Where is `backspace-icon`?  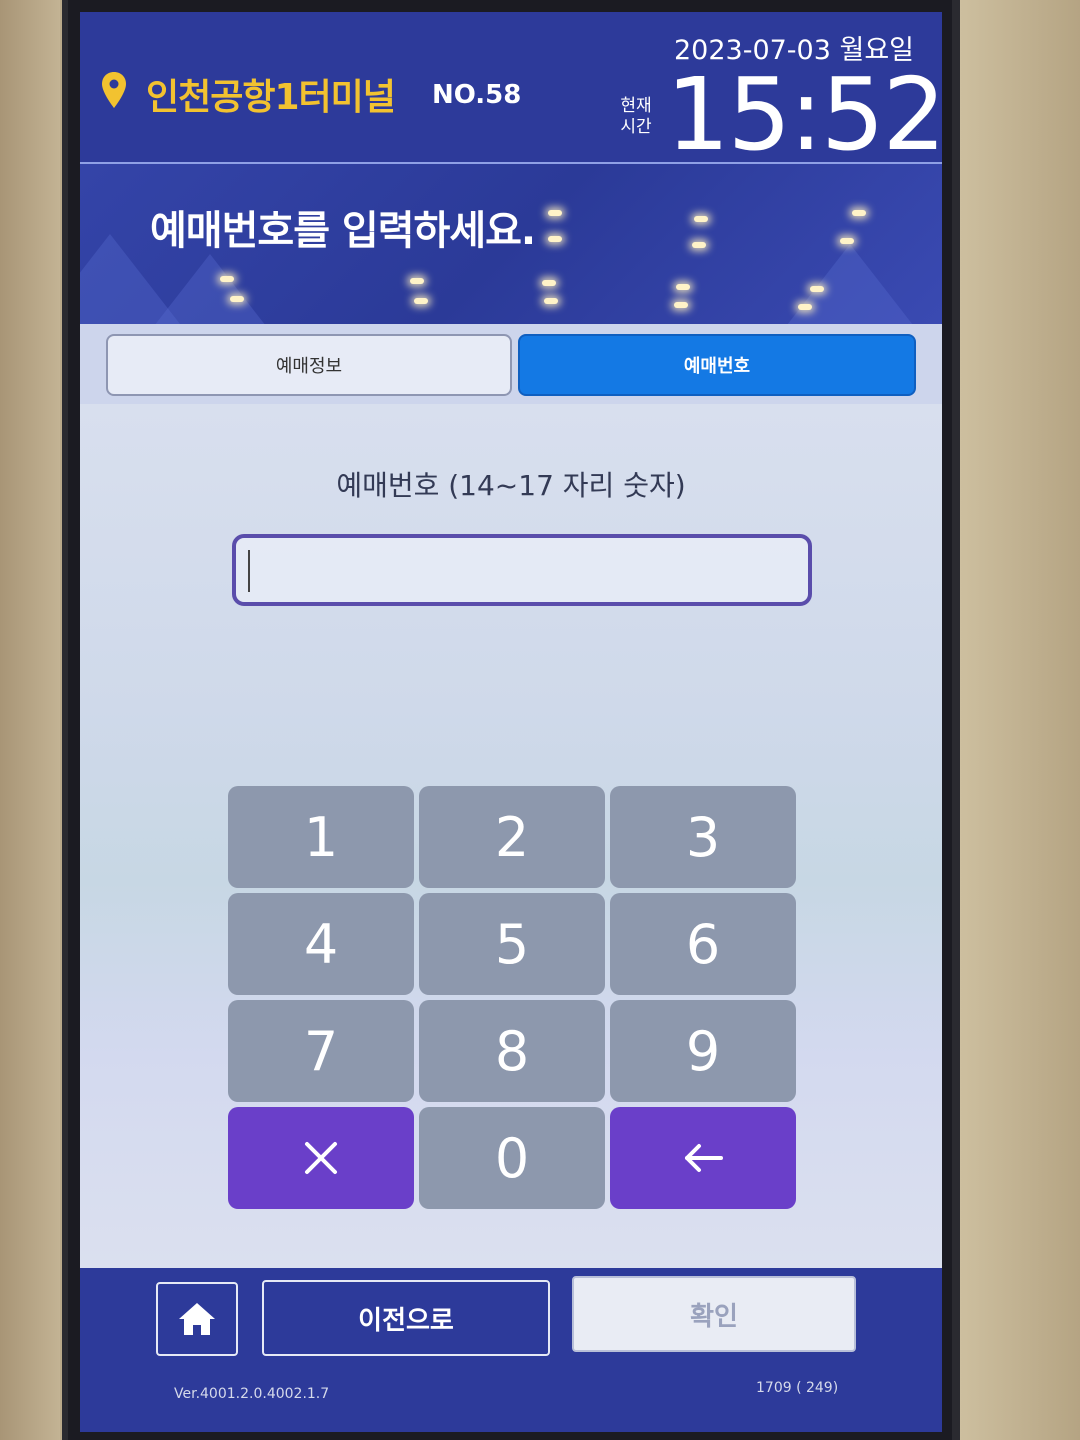
backspace-icon is located at coordinates (704, 1158).